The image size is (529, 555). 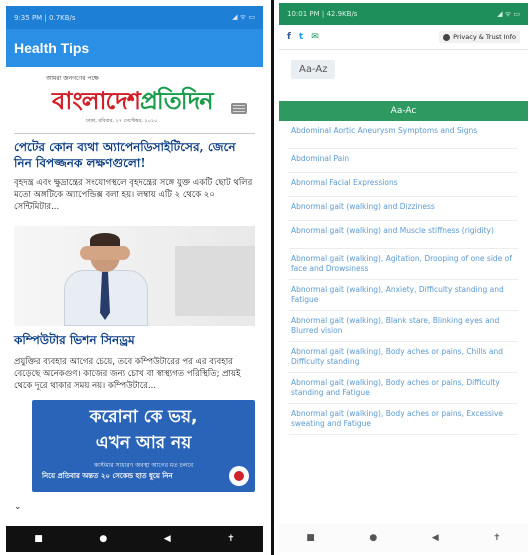 I want to click on logo-part-1: বাংলাদেশ, so click(x=96, y=100).